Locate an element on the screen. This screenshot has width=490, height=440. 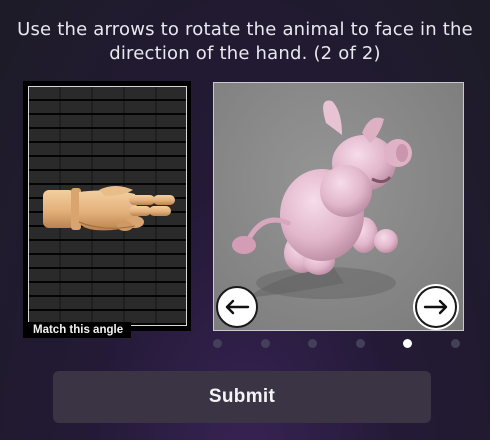
pagination-dot-active is located at coordinates (407, 343).